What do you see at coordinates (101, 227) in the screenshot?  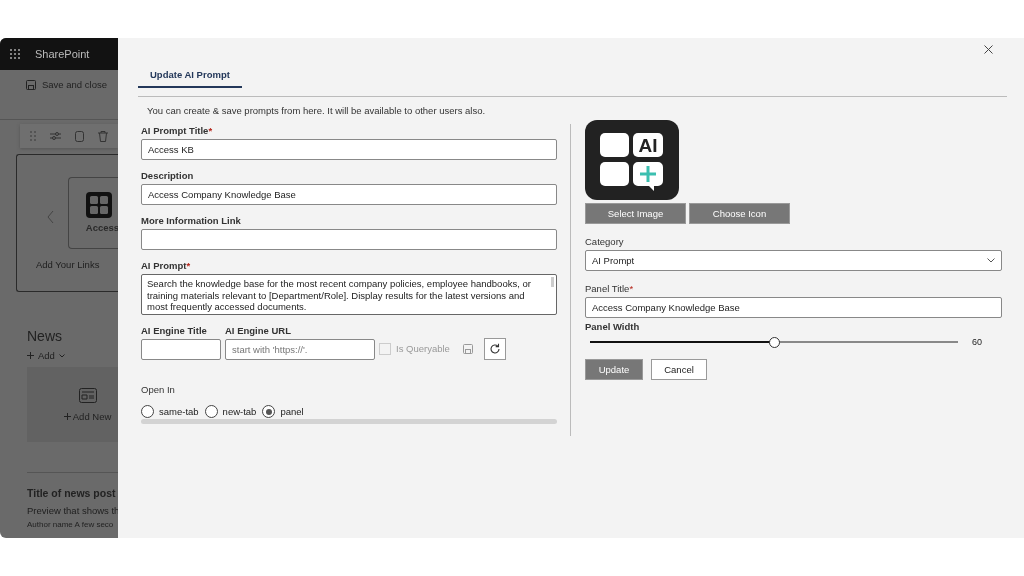 I see `tile-label: Access` at bounding box center [101, 227].